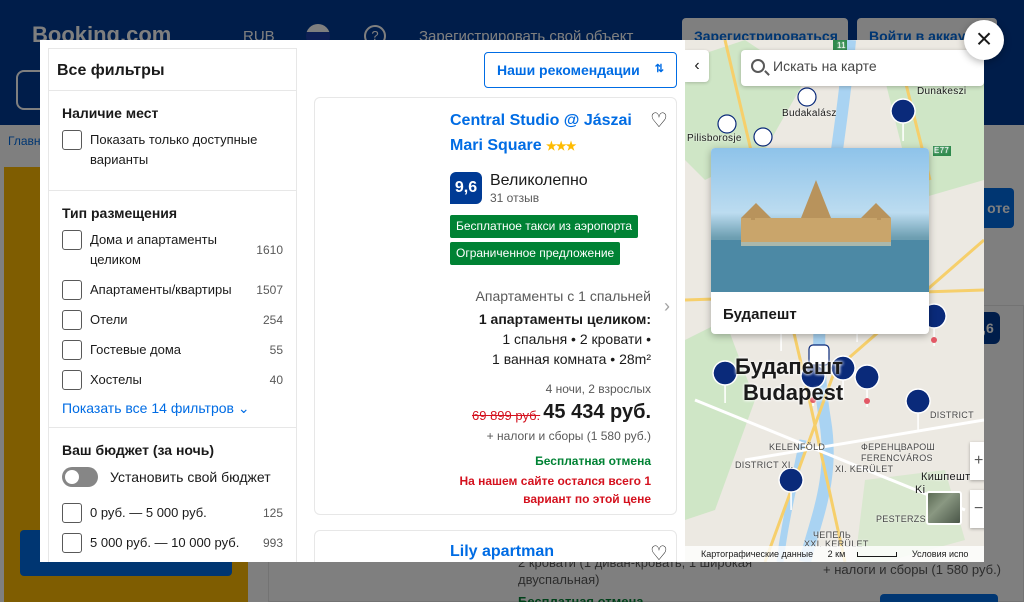 Image resolution: width=1024 pixels, height=602 pixels. Describe the element at coordinates (161, 289) in the screenshot. I see `filter-label: Апартаменты/квартиры` at that location.